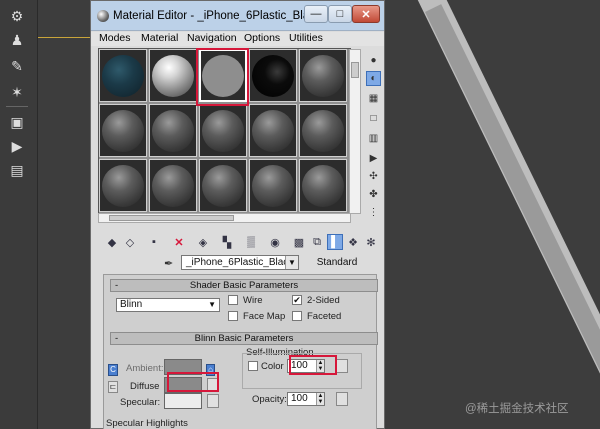  Describe the element at coordinates (299, 242) in the screenshot. I see `show-shaded-material-icon: ▩` at that location.